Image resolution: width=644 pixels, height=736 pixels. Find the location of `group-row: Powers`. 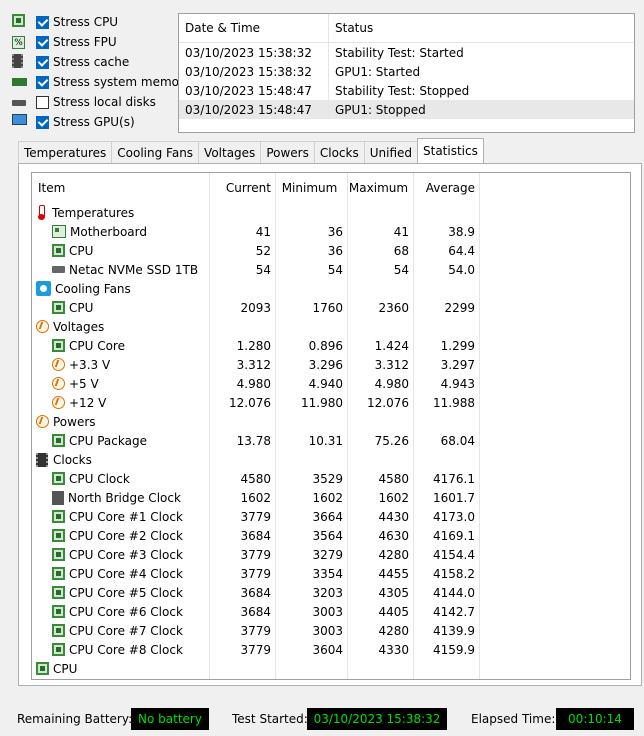

group-row: Powers is located at coordinates (331, 421).